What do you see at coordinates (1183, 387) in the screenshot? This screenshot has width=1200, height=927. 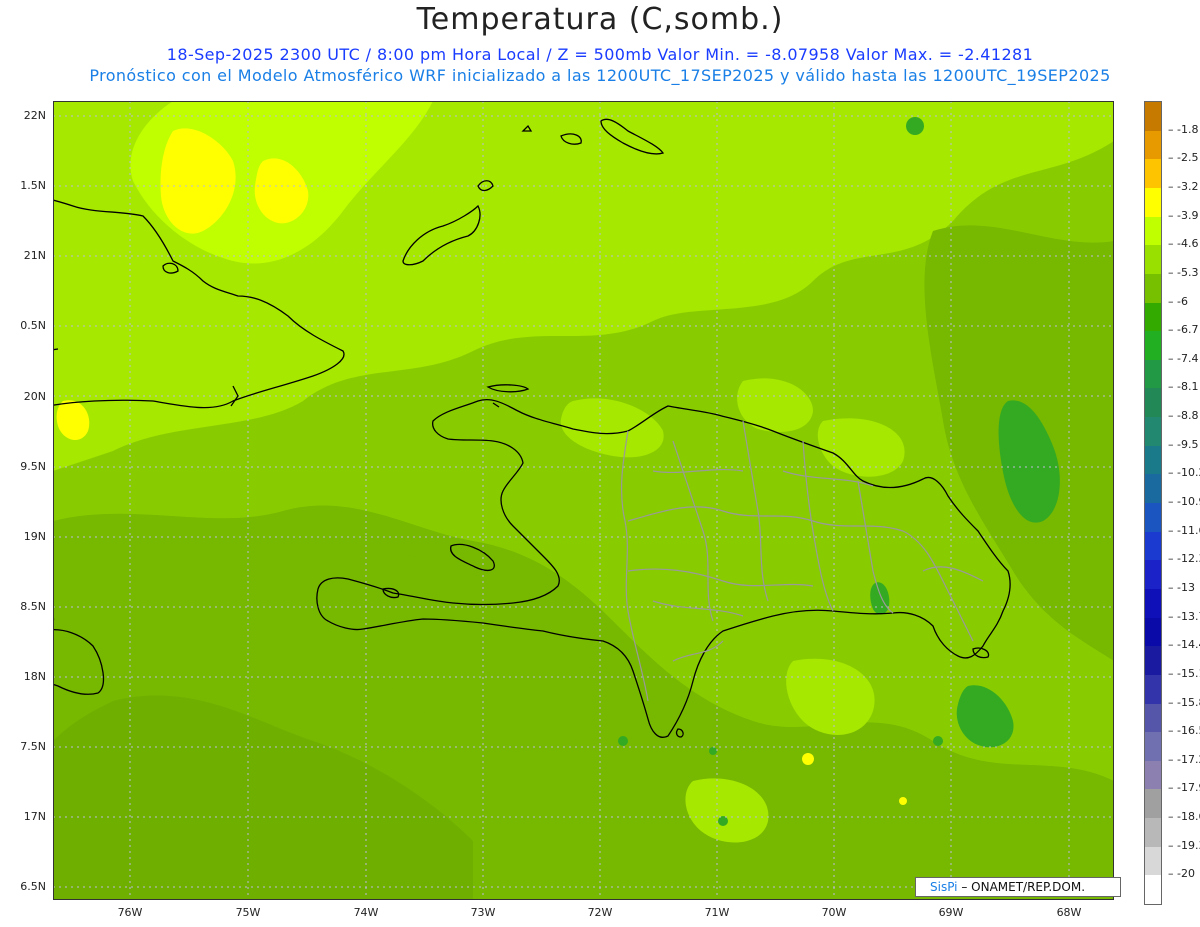 I see `colorbar-label: – -8.1` at bounding box center [1183, 387].